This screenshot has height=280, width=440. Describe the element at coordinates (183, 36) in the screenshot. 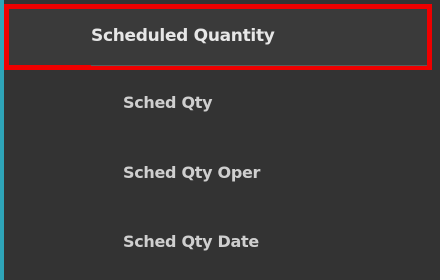

I see `menu-header-label: Scheduled Quantity` at that location.